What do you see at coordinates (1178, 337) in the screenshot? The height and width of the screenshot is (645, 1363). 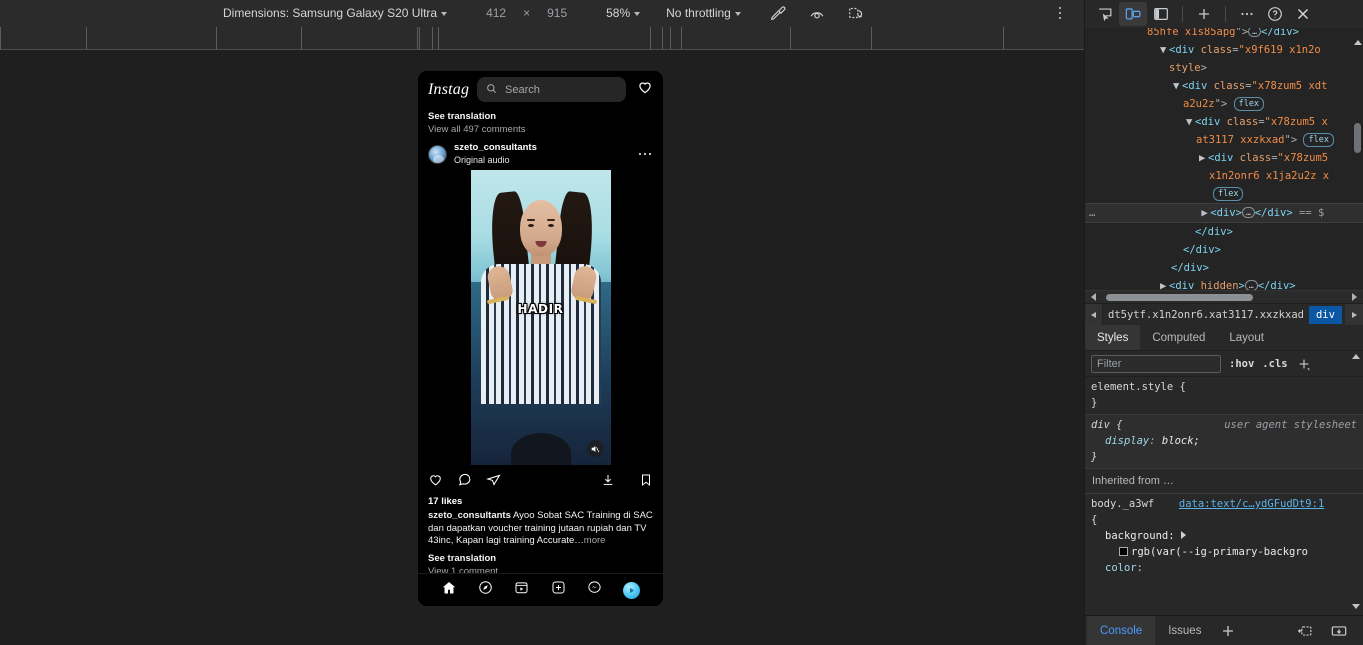 I see `tab-computed: Computed` at bounding box center [1178, 337].